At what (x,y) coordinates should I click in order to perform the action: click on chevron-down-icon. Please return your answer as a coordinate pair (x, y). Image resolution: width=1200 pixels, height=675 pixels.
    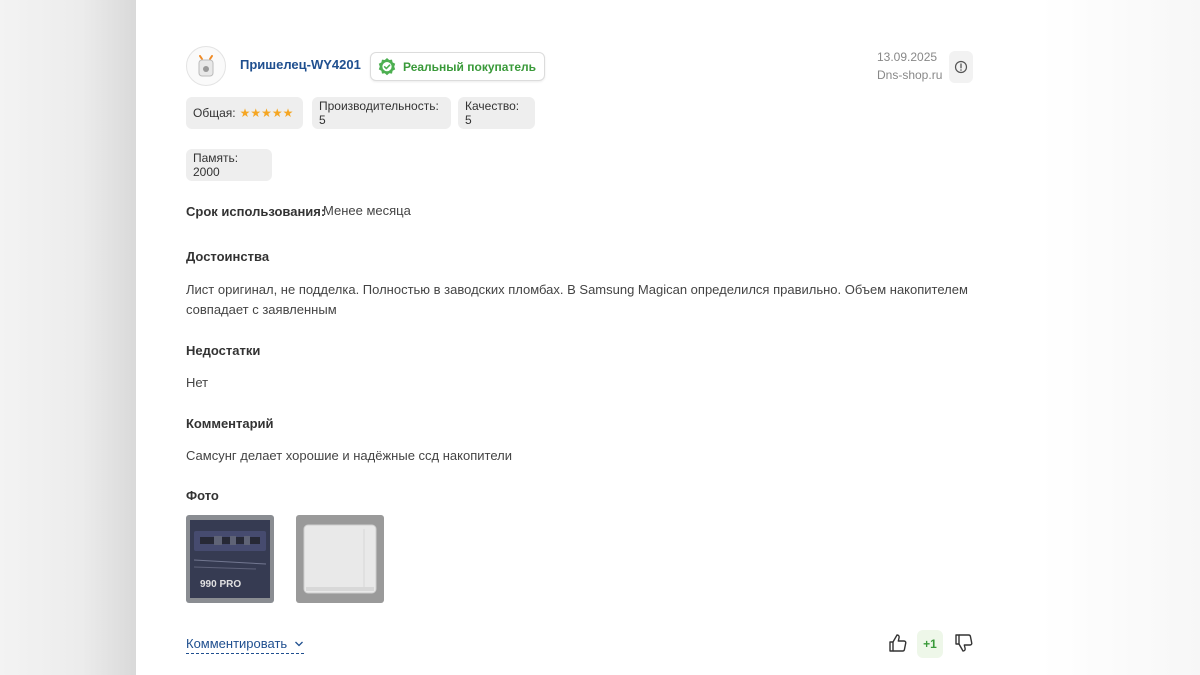
    Looking at the image, I should click on (298, 644).